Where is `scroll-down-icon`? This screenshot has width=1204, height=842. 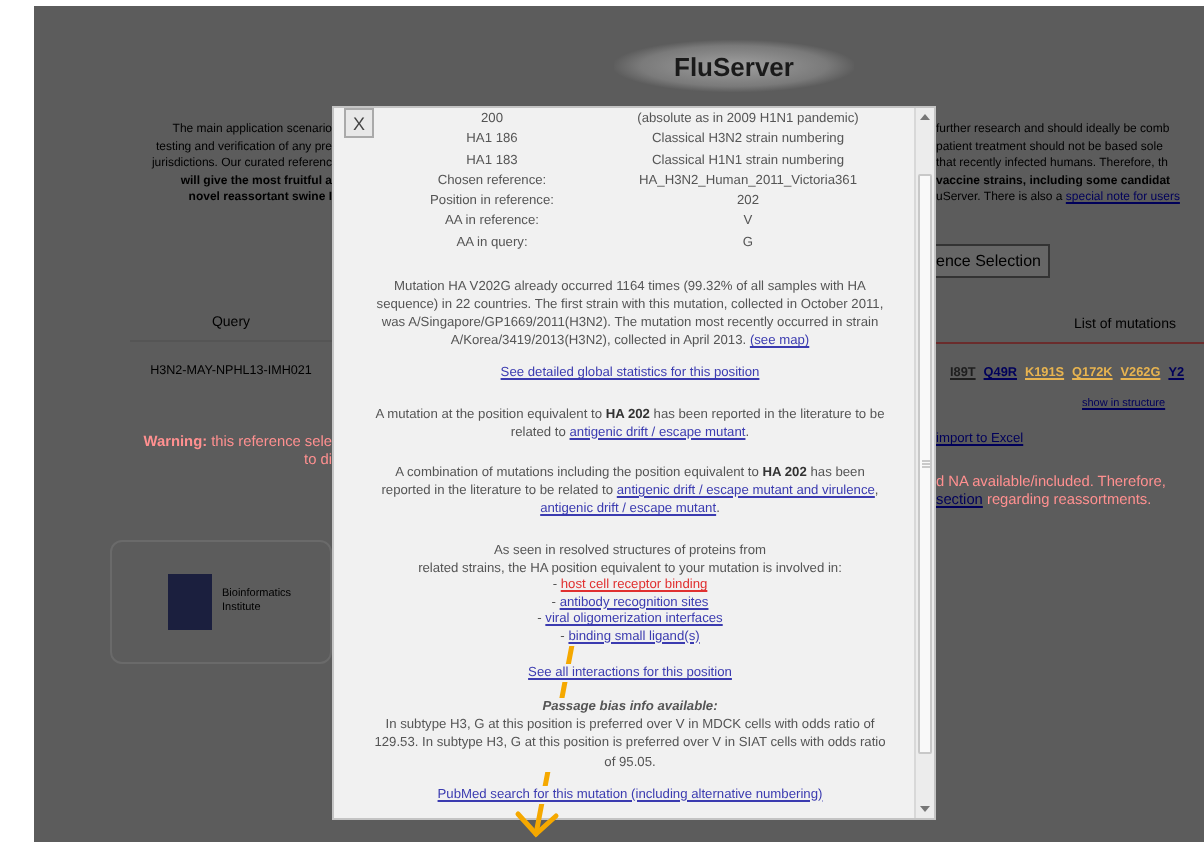
scroll-down-icon is located at coordinates (925, 809).